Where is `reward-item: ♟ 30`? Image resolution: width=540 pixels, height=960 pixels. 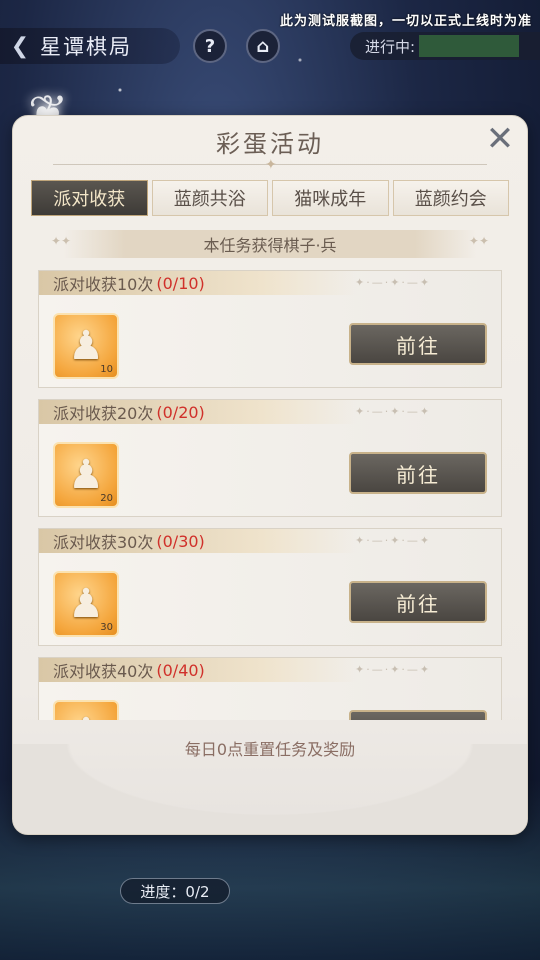
reward-item: ♟ 30 is located at coordinates (86, 604).